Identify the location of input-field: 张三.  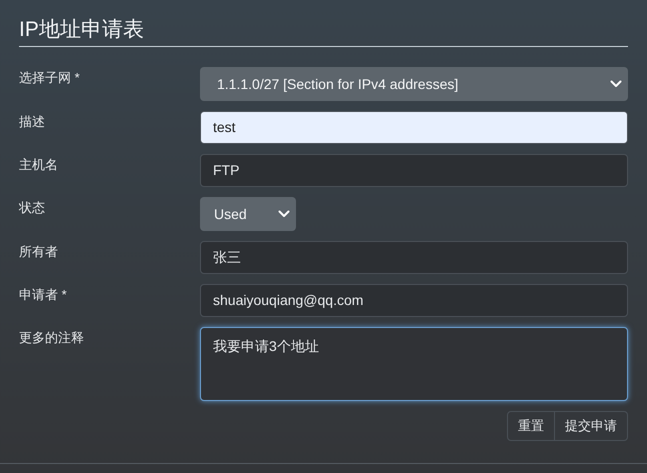
(414, 257).